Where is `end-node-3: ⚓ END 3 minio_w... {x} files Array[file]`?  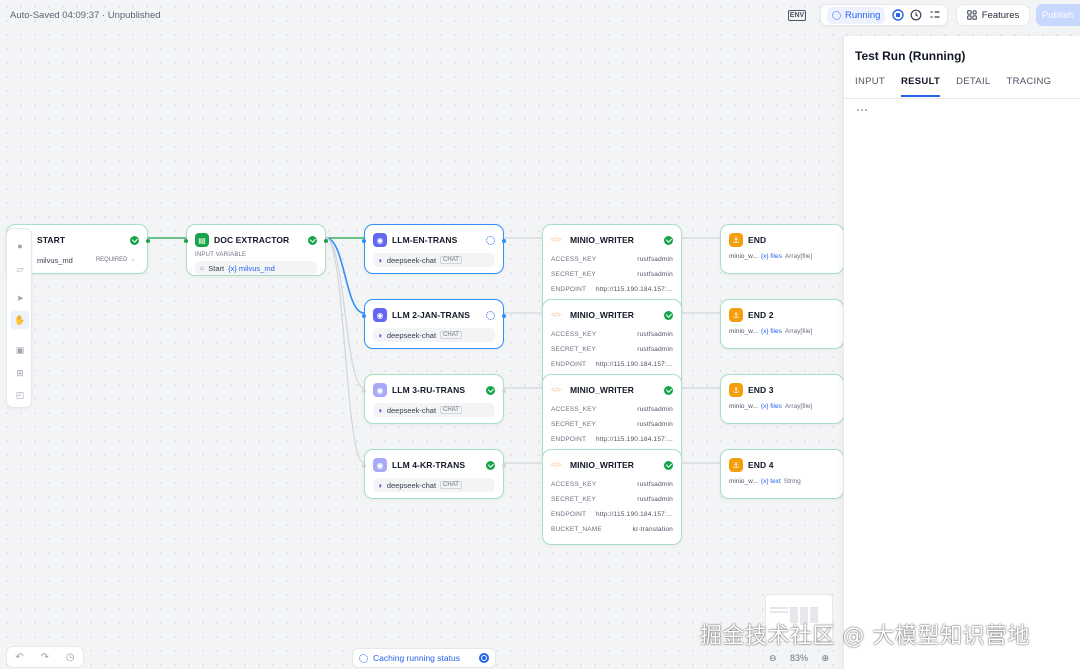
end-node-3: ⚓ END 3 minio_w... {x} files Array[file] is located at coordinates (782, 399).